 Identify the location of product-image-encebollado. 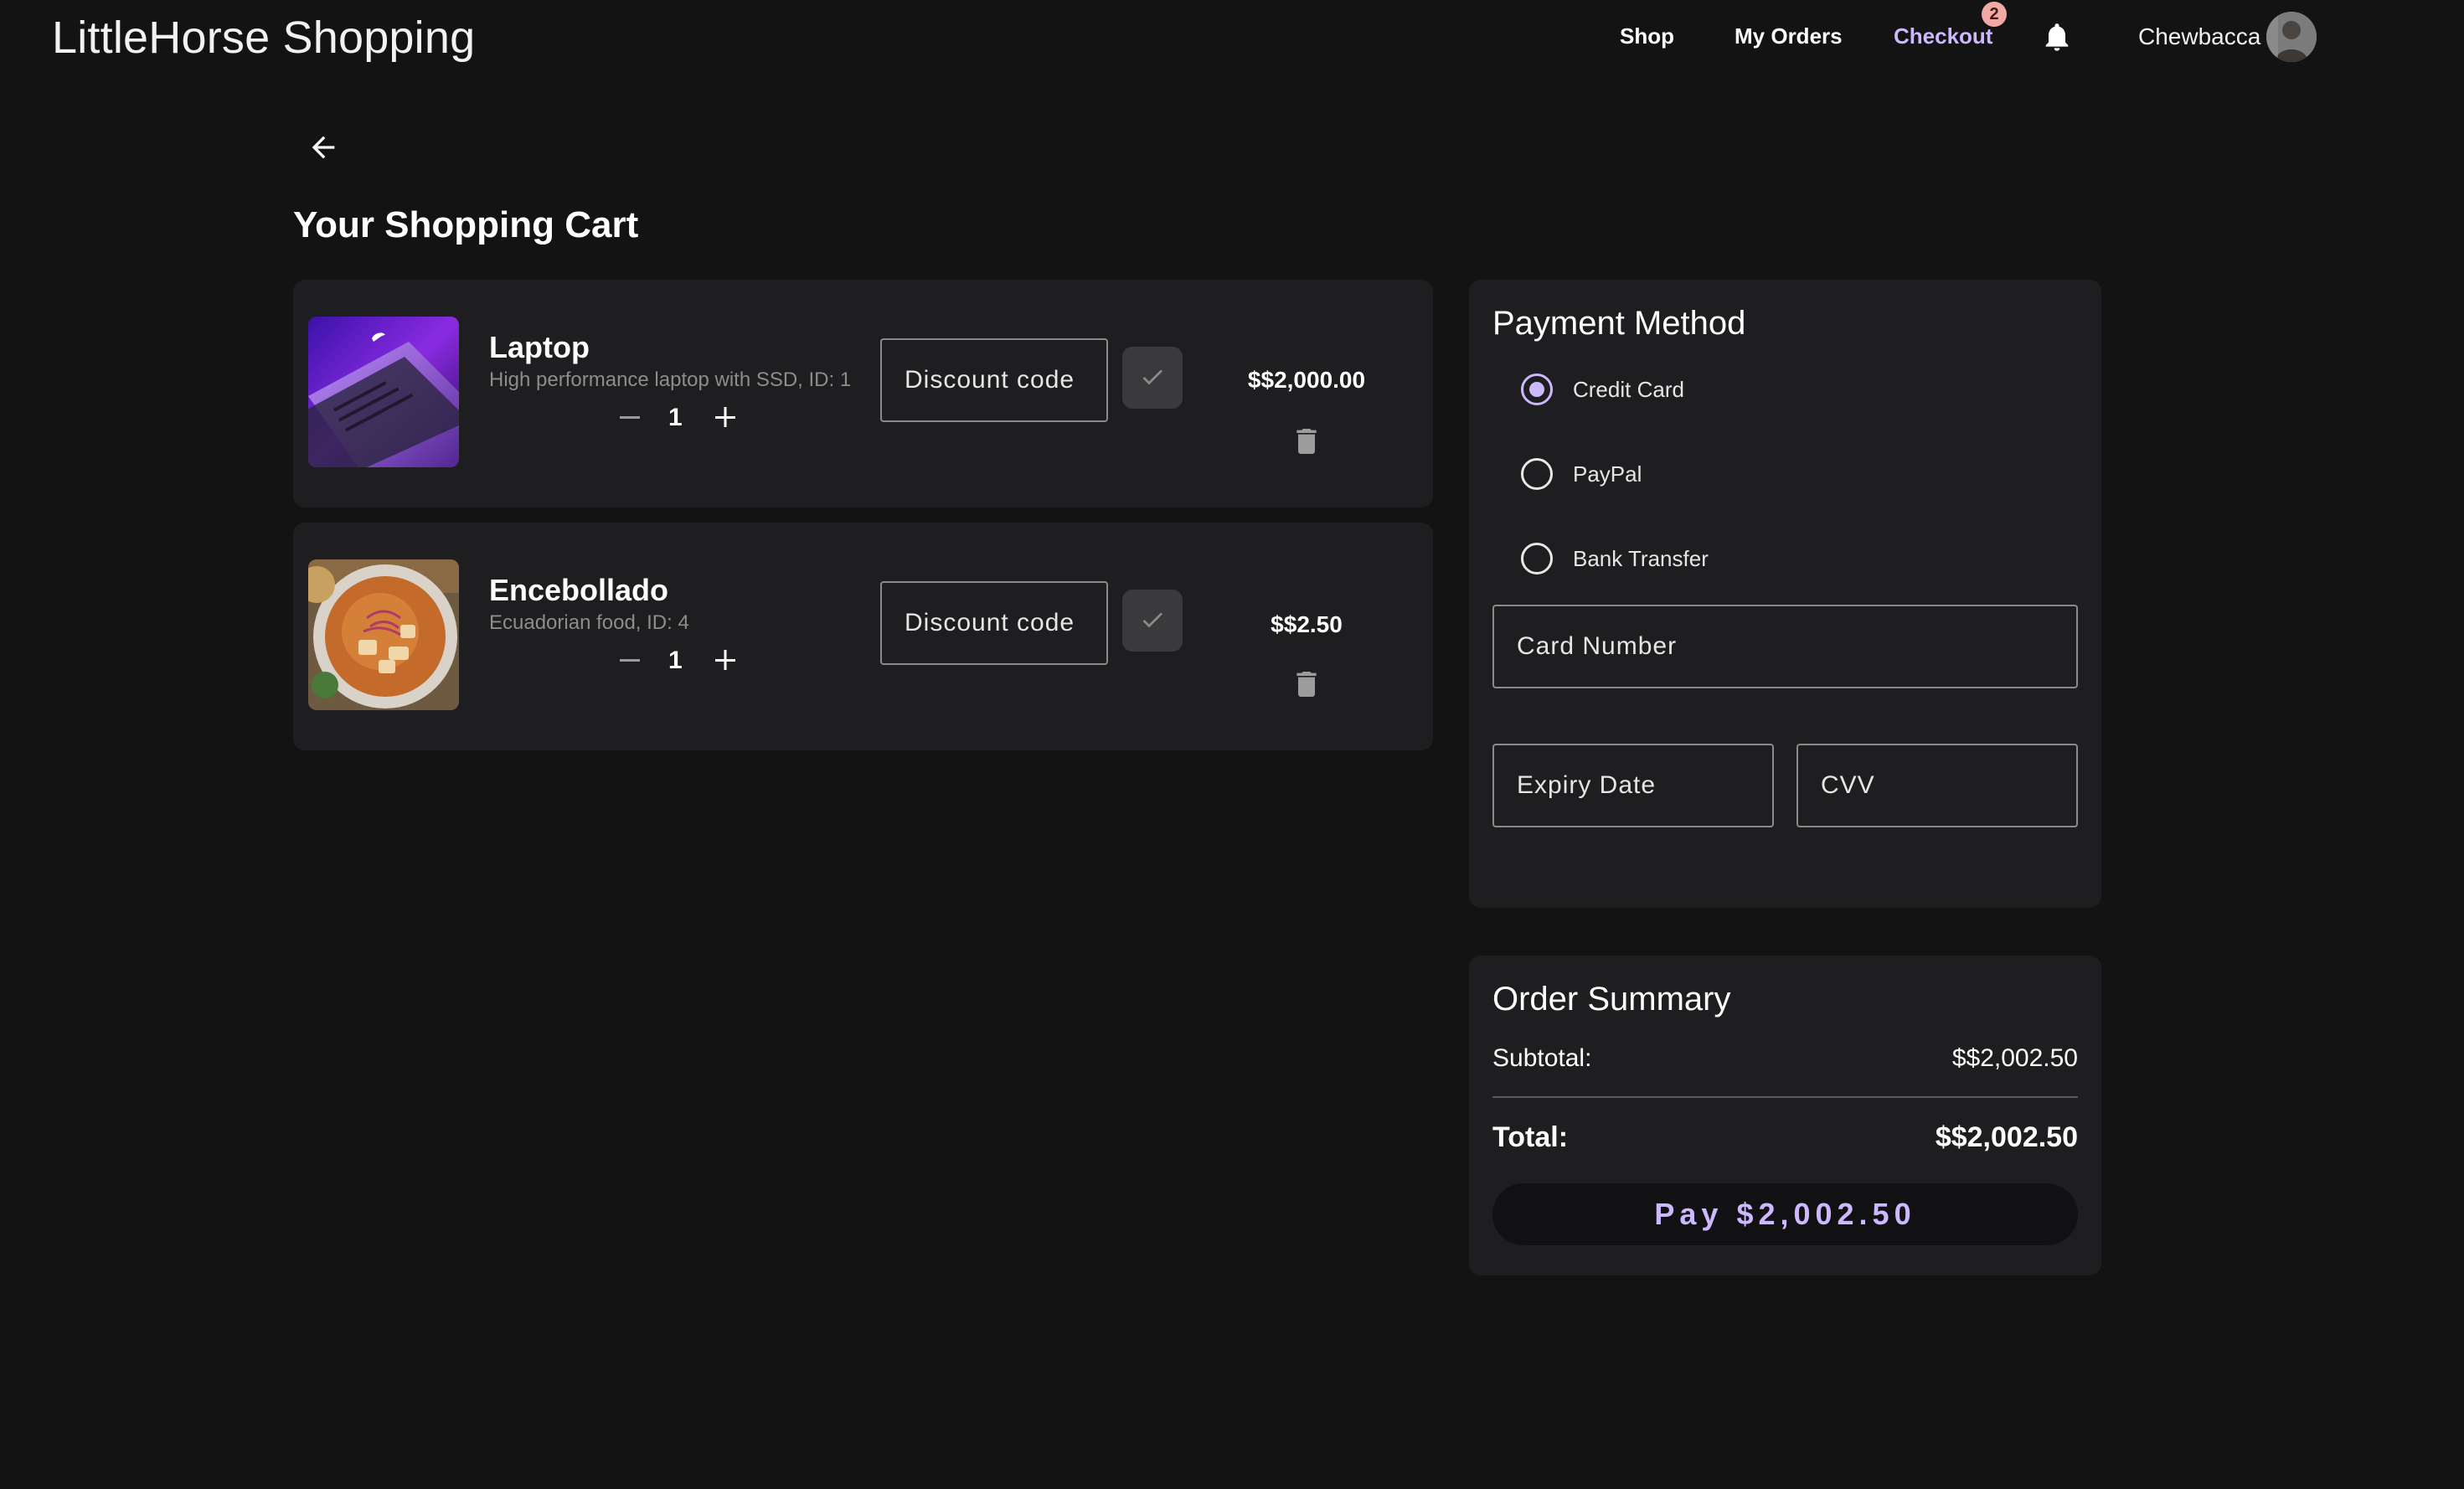
(383, 634).